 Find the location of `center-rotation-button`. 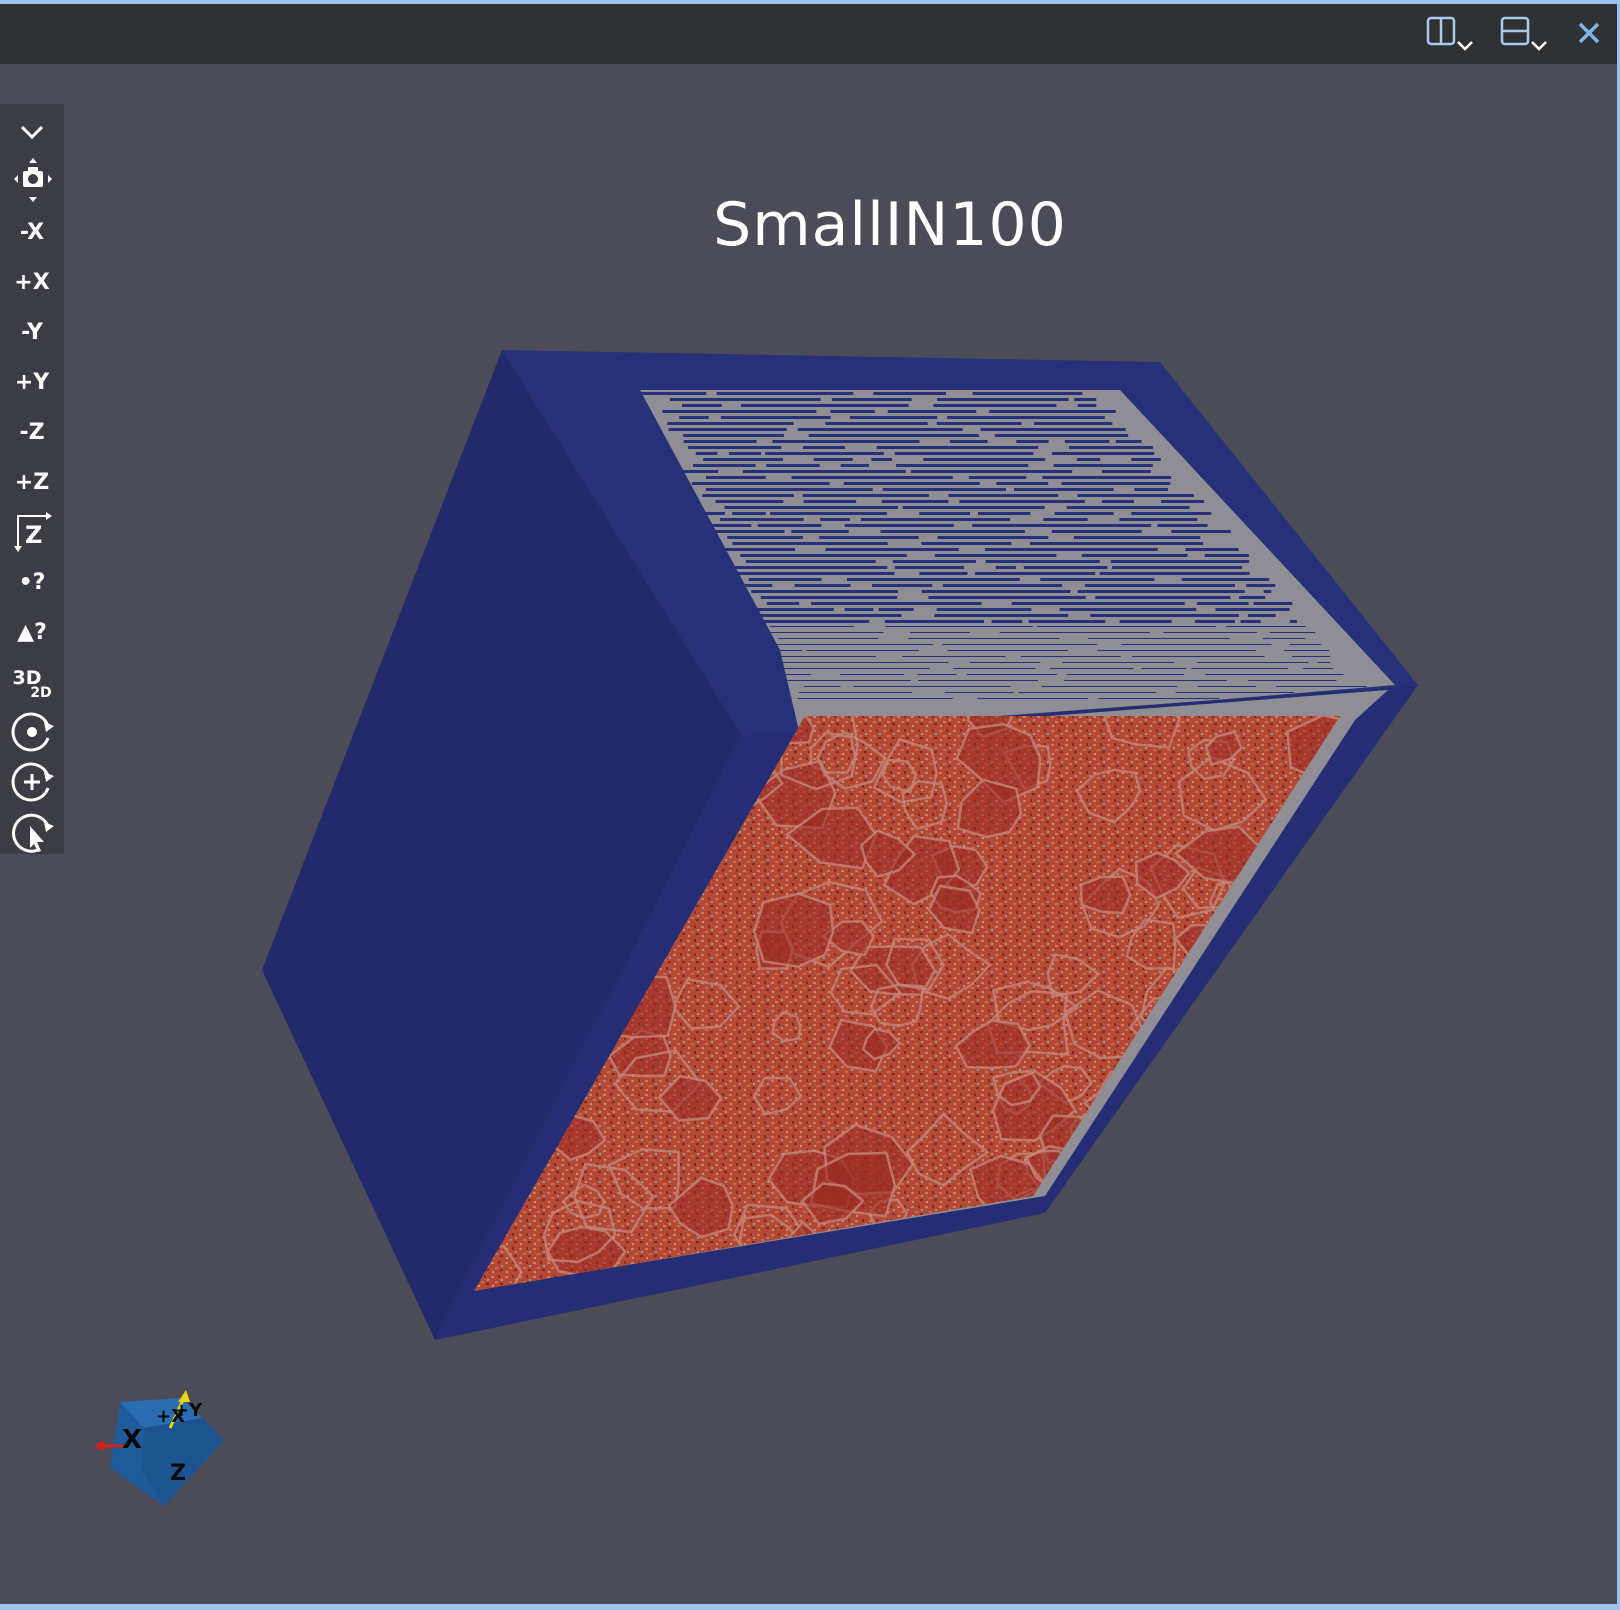

center-rotation-button is located at coordinates (32, 732).